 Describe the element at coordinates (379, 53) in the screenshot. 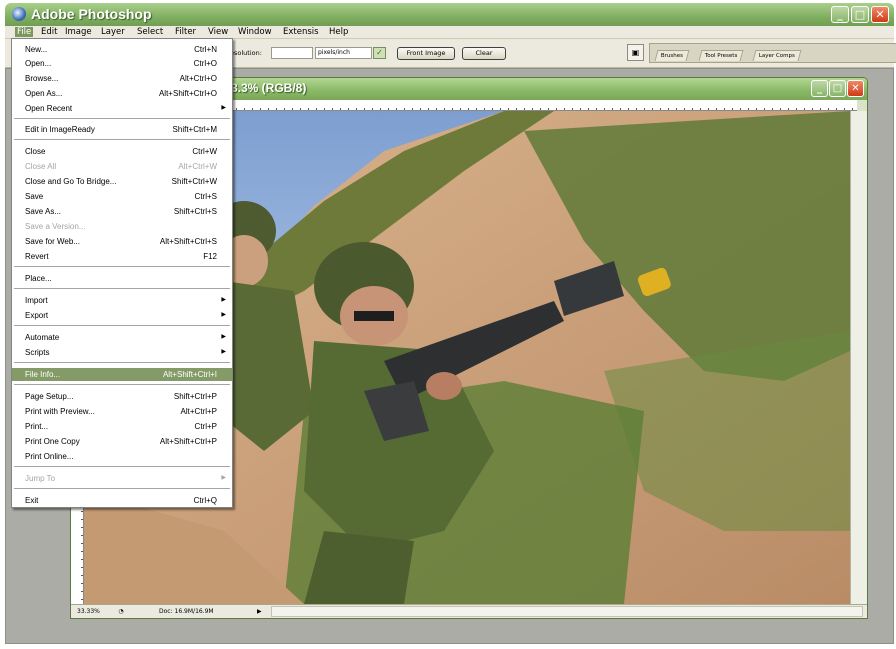

I see `units-dropdown-arrow-icon: ✓` at that location.